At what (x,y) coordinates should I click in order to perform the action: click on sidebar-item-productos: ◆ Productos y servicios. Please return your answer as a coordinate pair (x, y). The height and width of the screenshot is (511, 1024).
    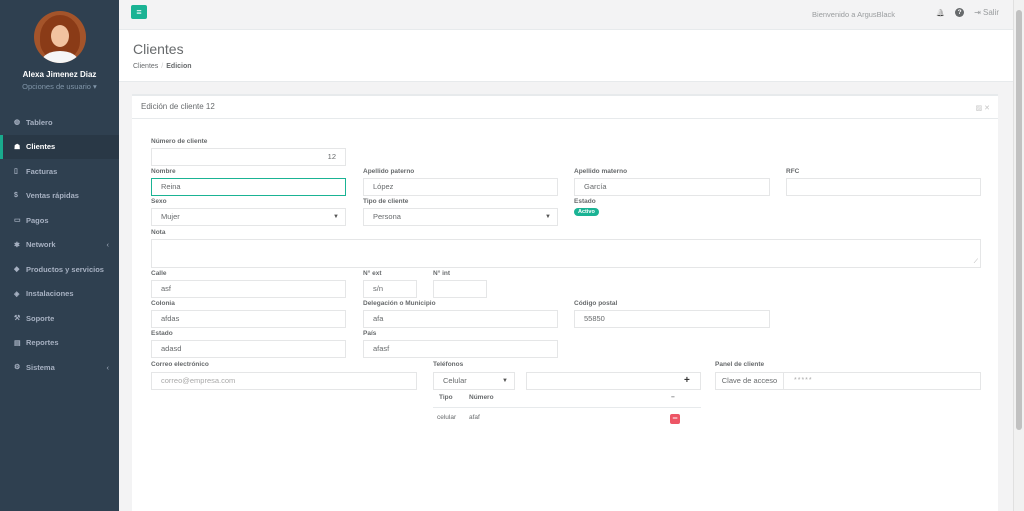
    Looking at the image, I should click on (59, 269).